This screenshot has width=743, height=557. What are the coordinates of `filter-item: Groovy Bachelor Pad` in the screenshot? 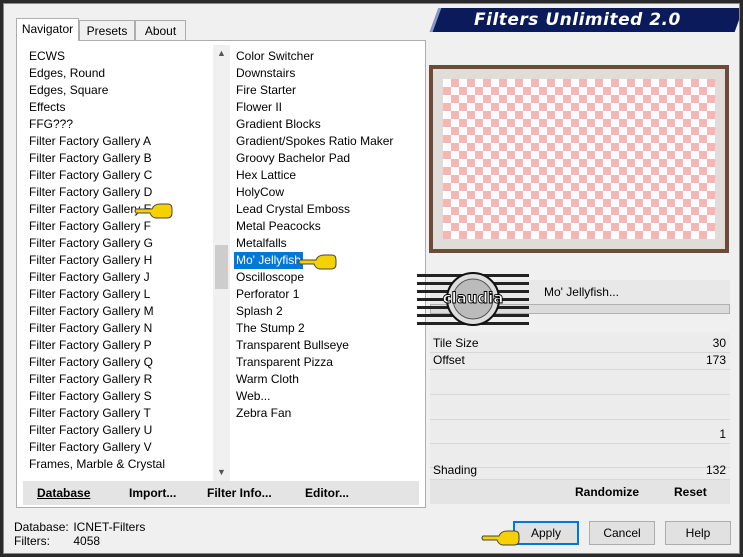 It's located at (293, 158).